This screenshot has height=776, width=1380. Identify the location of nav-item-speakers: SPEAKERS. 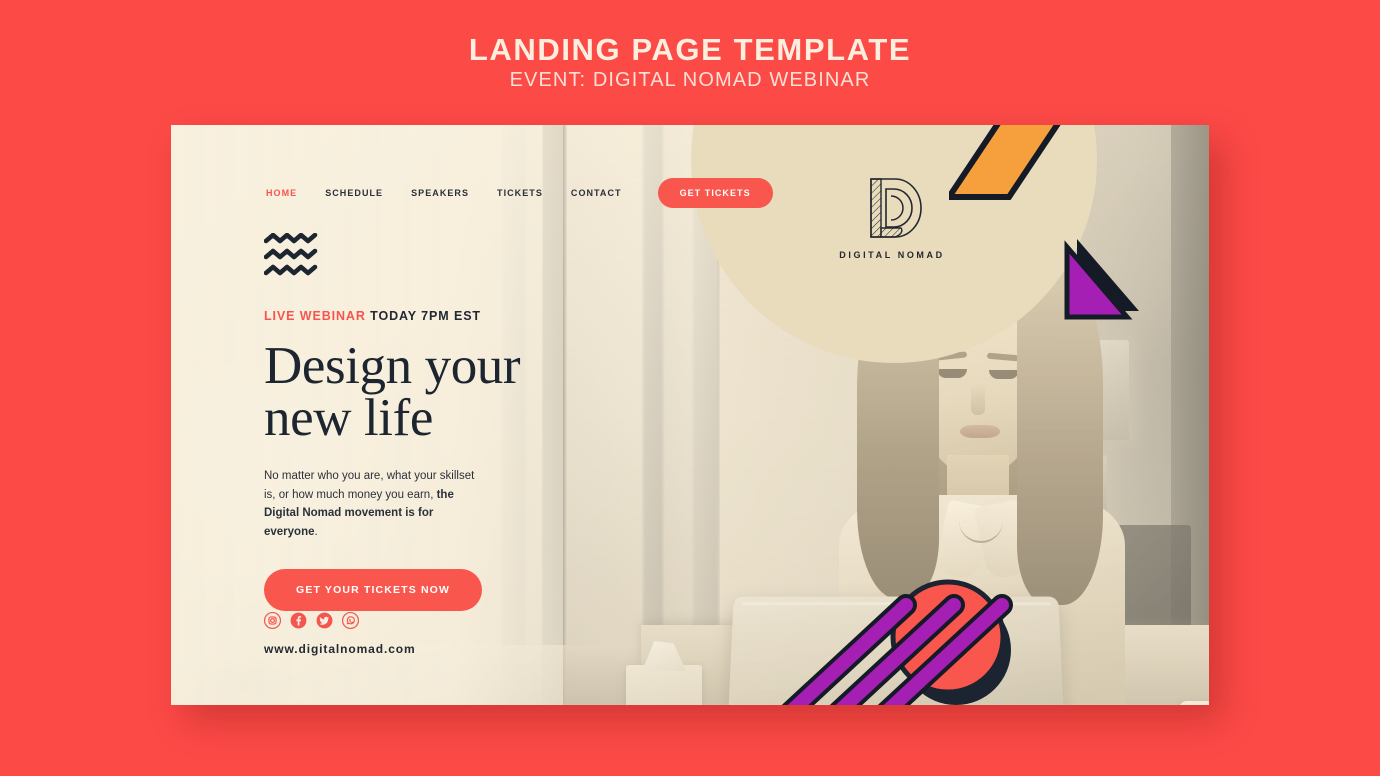
(440, 193).